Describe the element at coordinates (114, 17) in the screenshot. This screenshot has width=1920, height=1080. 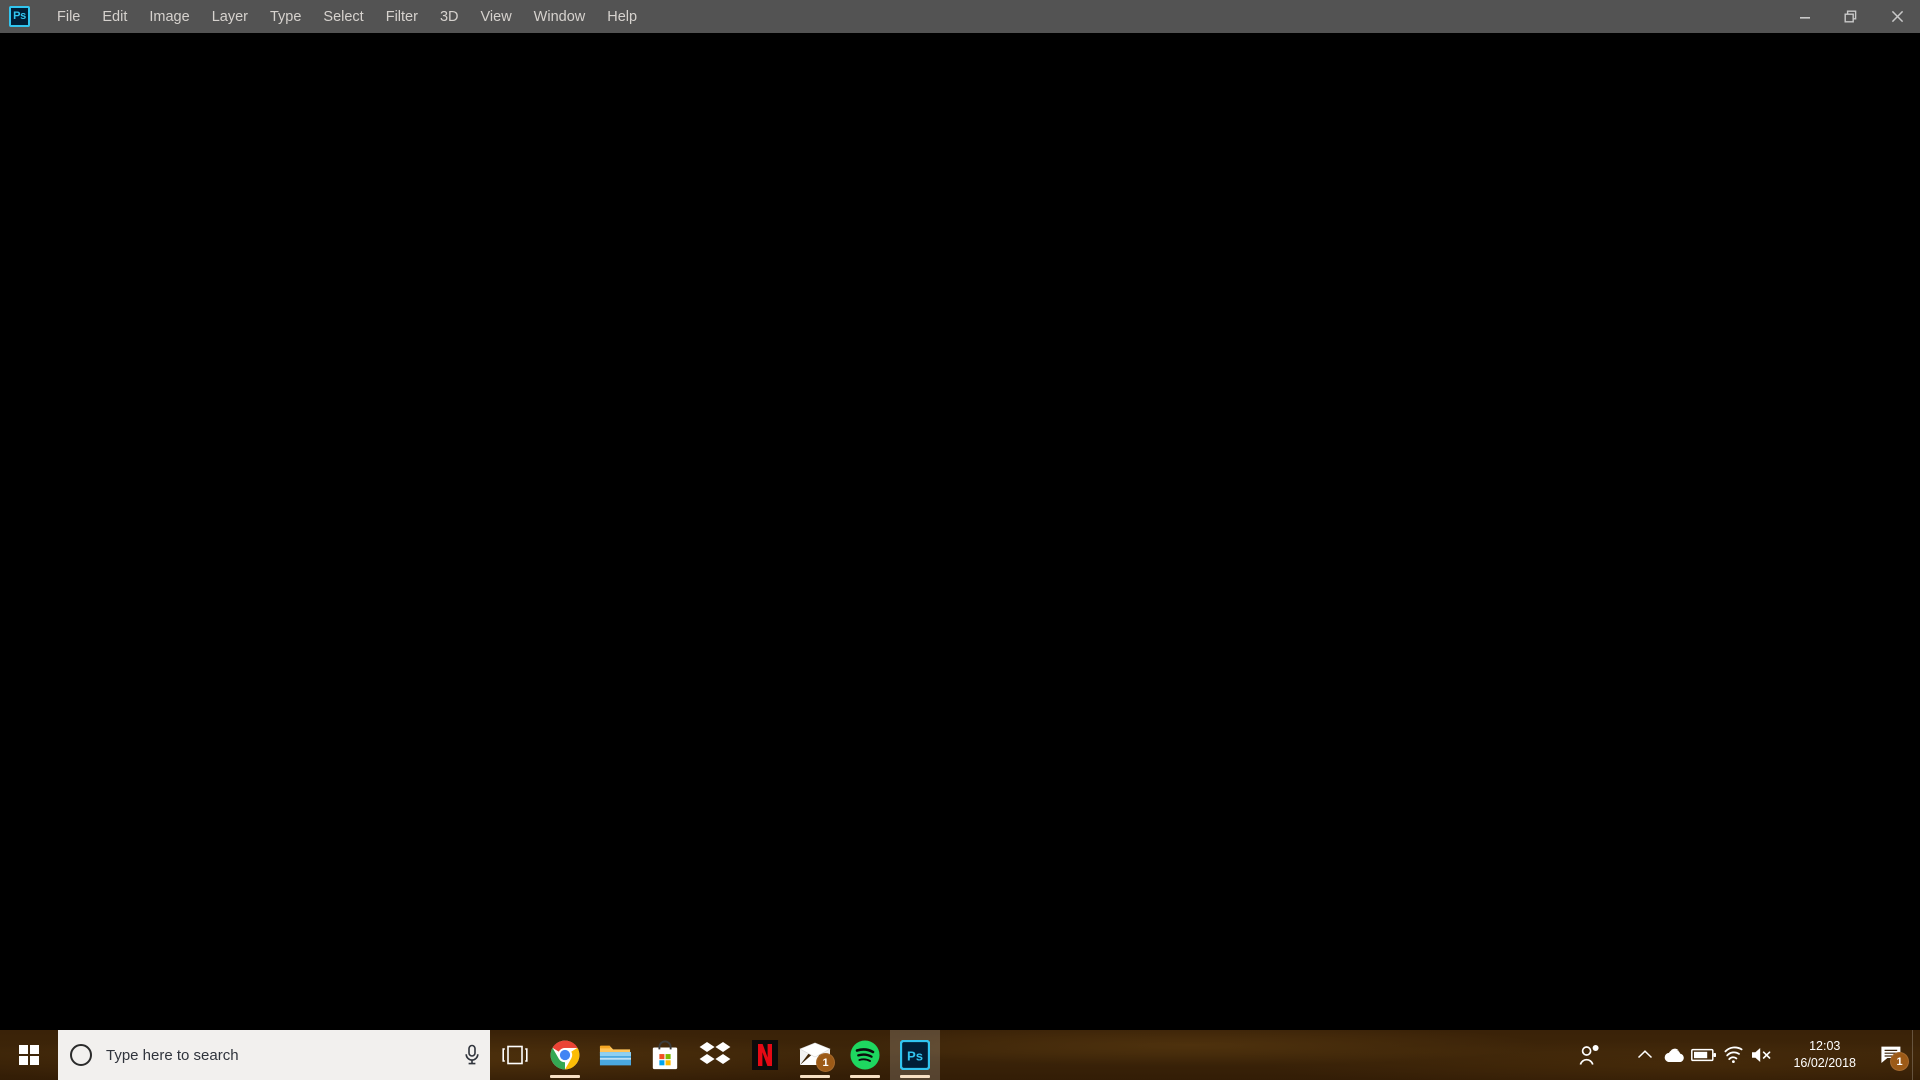
I see `menu-edit: Edit` at that location.